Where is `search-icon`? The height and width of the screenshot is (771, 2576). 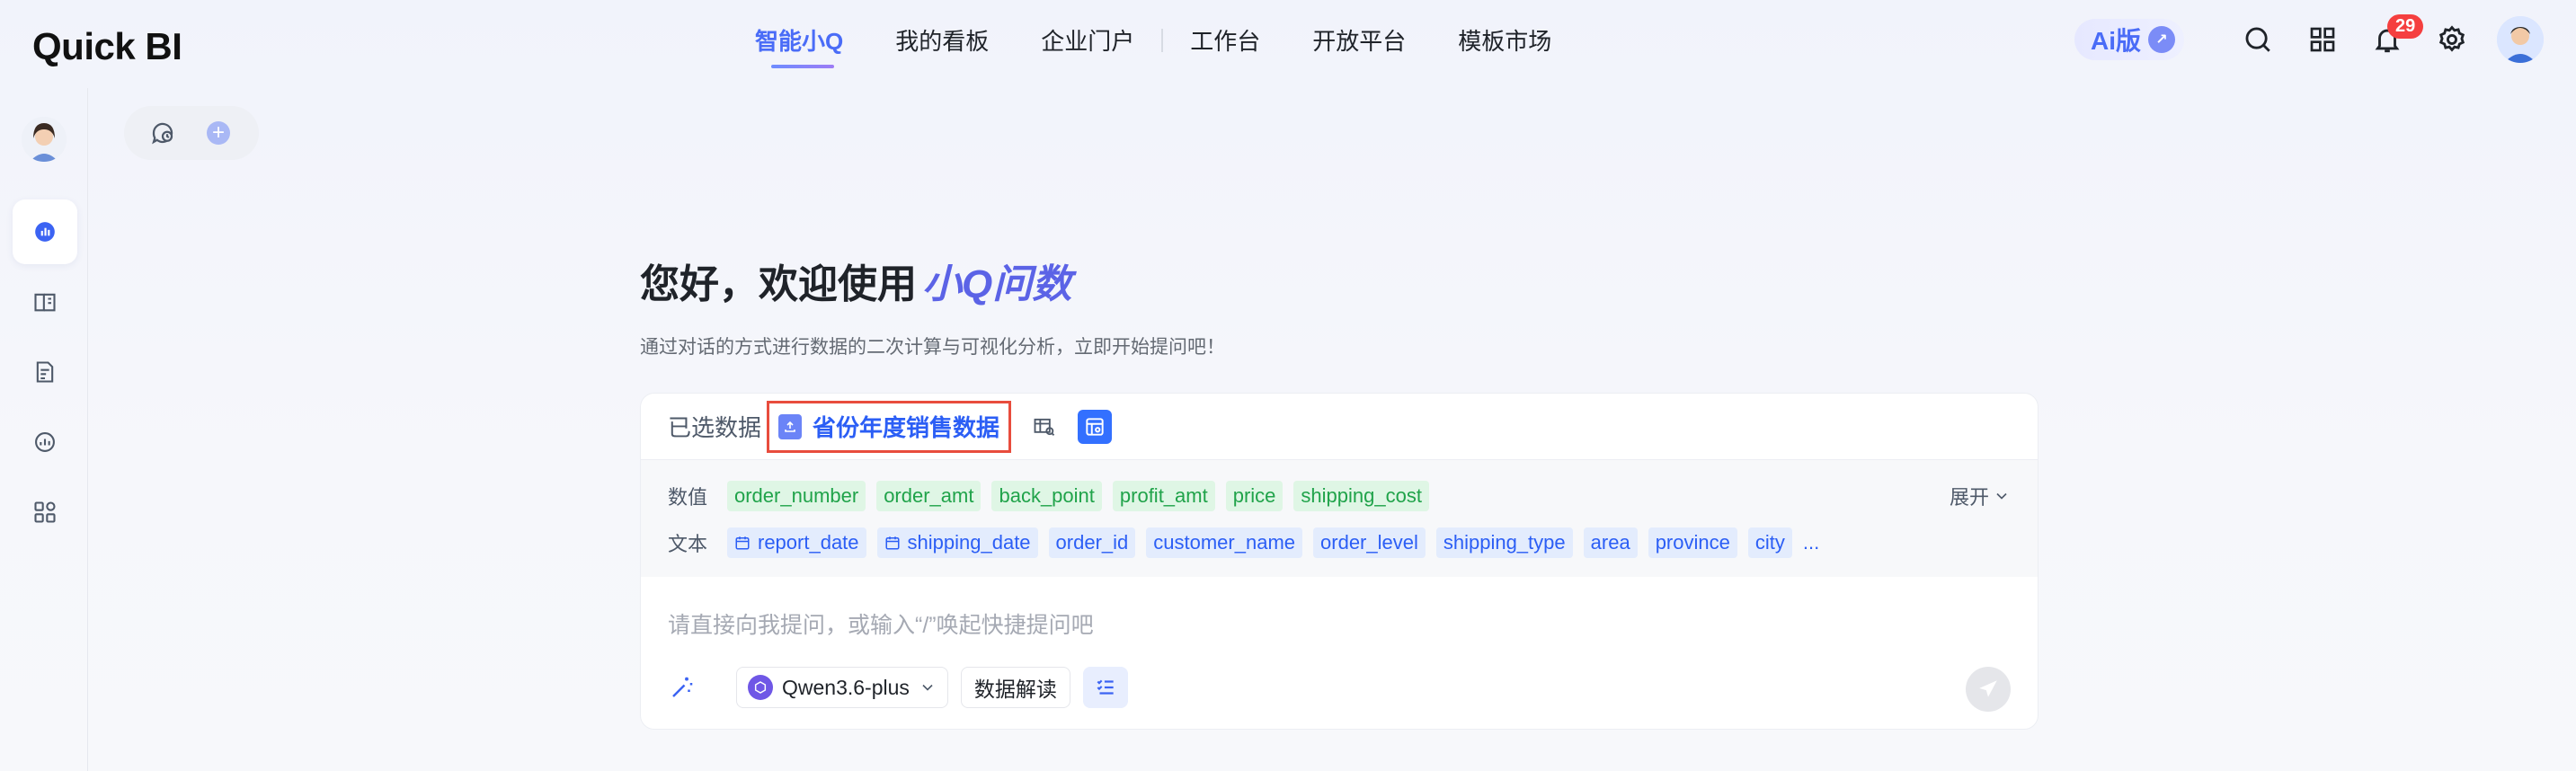 search-icon is located at coordinates (2257, 40).